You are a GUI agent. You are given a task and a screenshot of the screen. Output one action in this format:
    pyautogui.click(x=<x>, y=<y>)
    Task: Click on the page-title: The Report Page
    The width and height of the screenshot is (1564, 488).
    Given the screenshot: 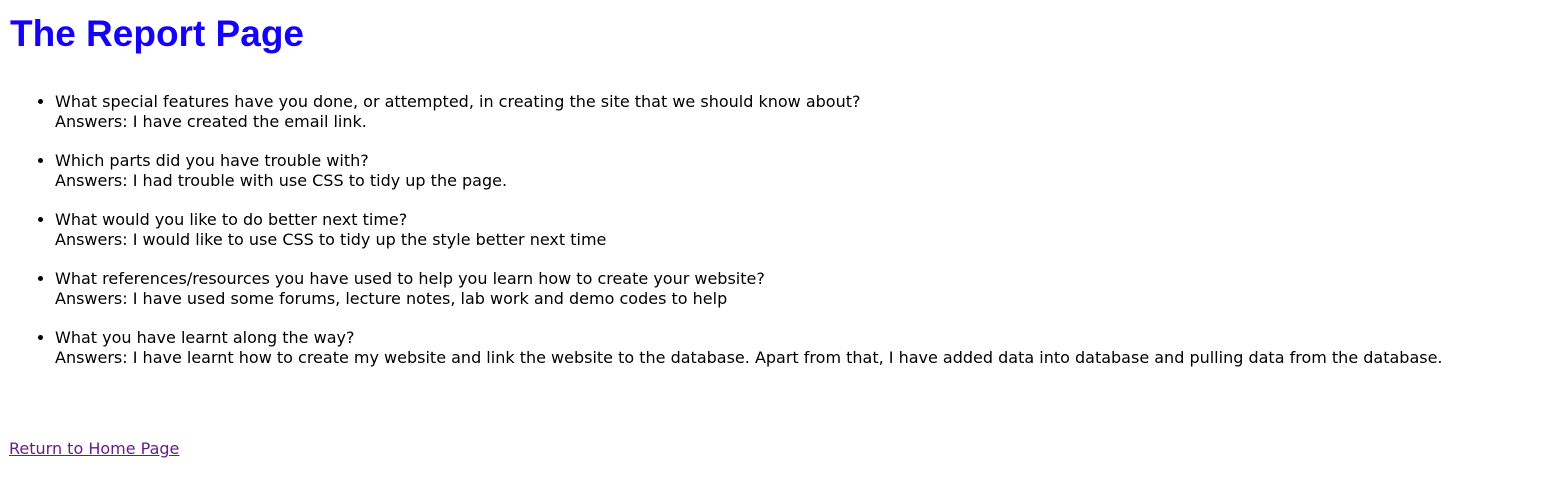 What is the action you would take?
    pyautogui.click(x=157, y=33)
    